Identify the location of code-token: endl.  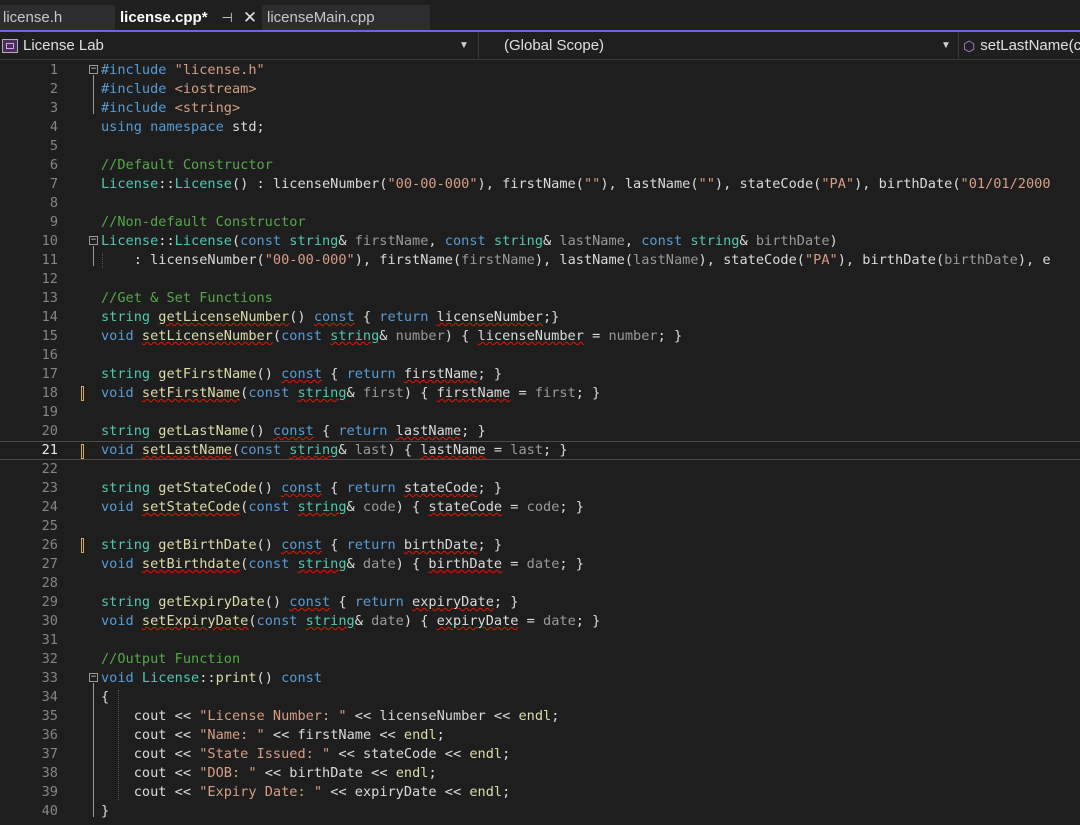
(412, 773).